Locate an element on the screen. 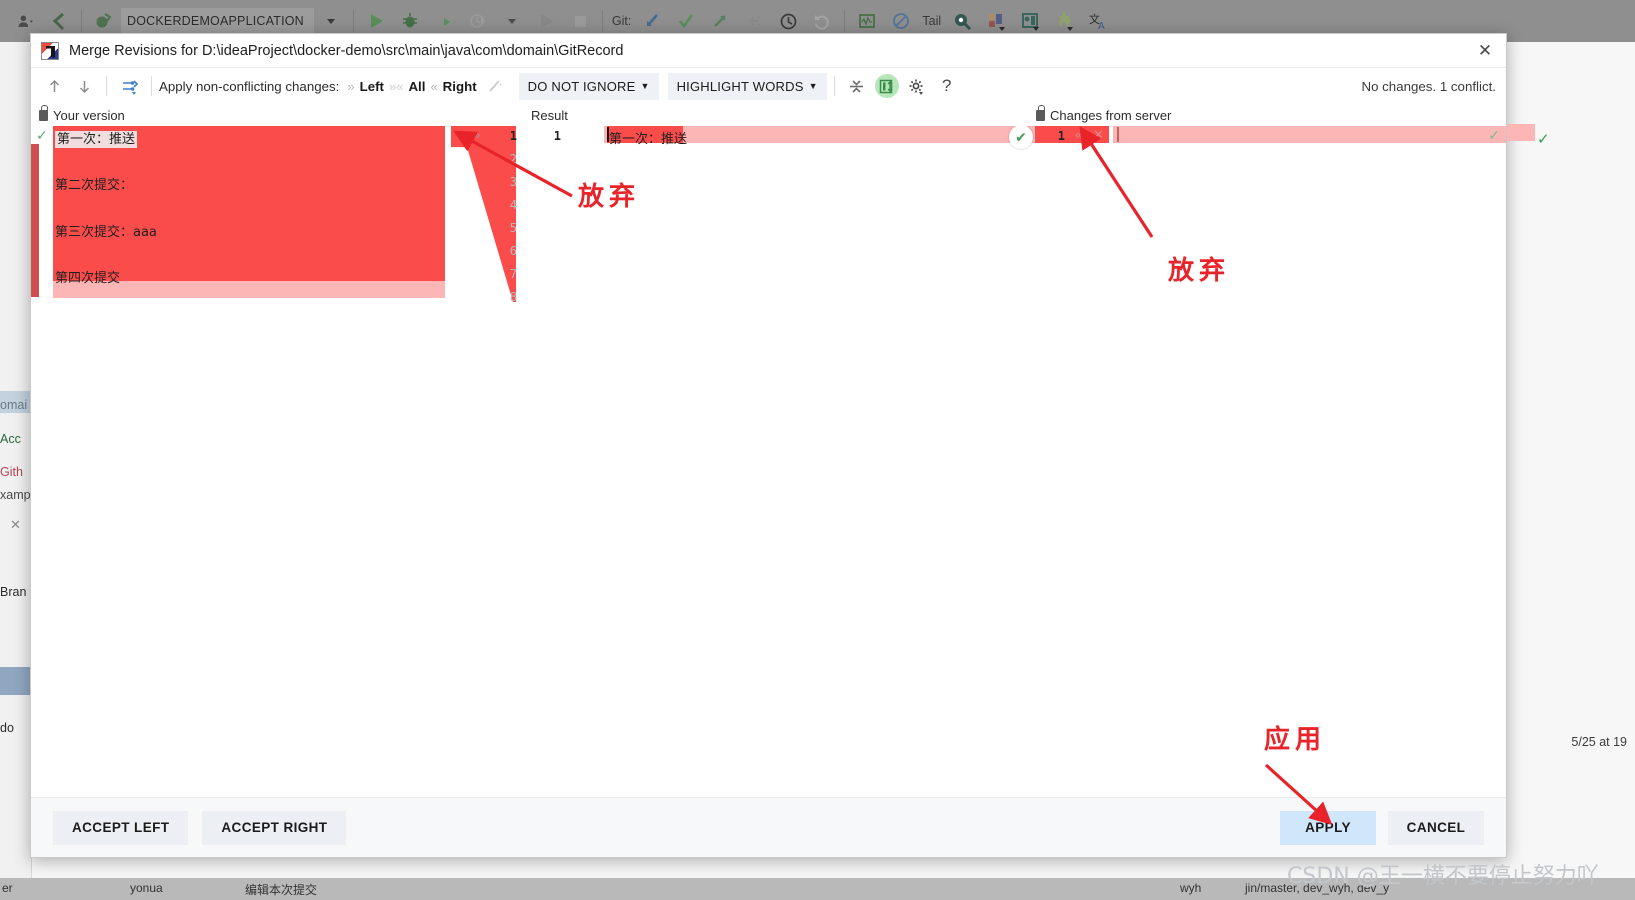 This screenshot has width=1635, height=900. gutter-line-number: 1 is located at coordinates (513, 136).